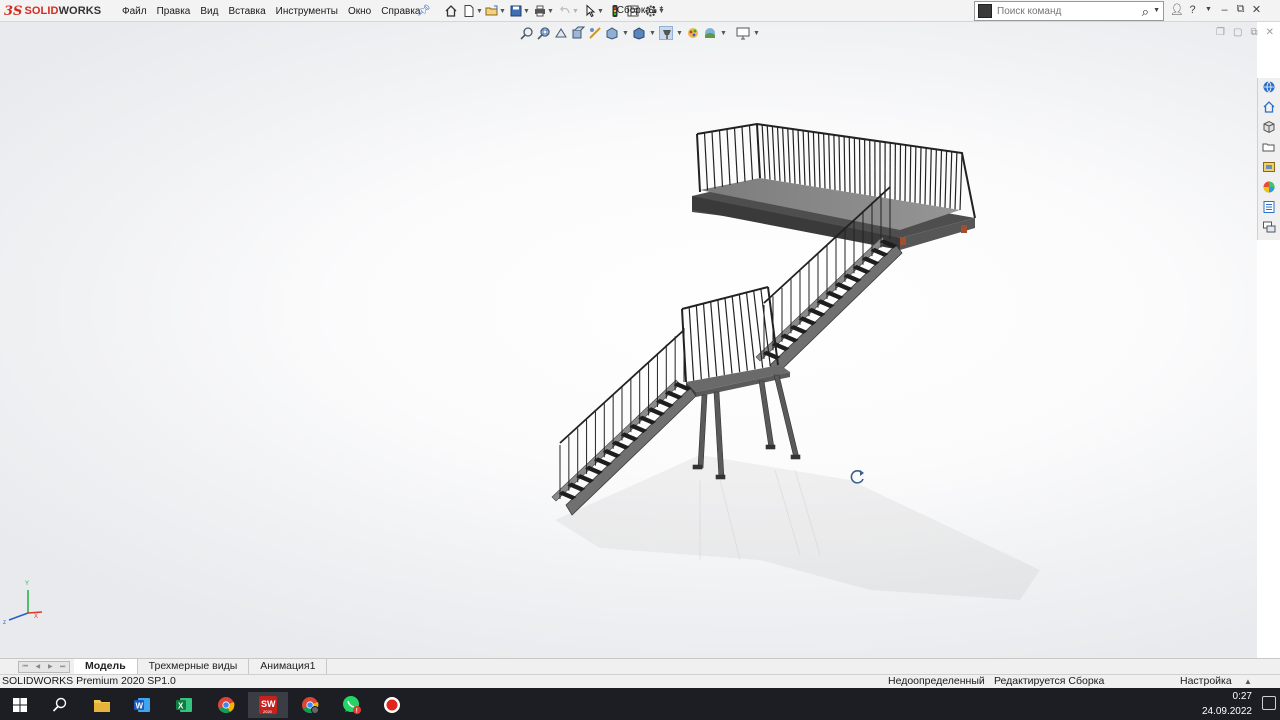  I want to click on appearances-icon, so click(1269, 187).